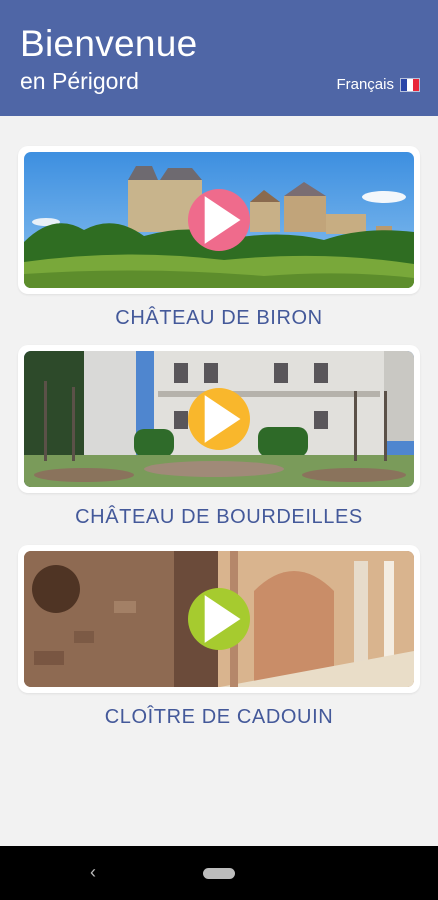 The image size is (438, 900). I want to click on card-title: CHÂTEAU DE BOURDEILLES, so click(219, 517).